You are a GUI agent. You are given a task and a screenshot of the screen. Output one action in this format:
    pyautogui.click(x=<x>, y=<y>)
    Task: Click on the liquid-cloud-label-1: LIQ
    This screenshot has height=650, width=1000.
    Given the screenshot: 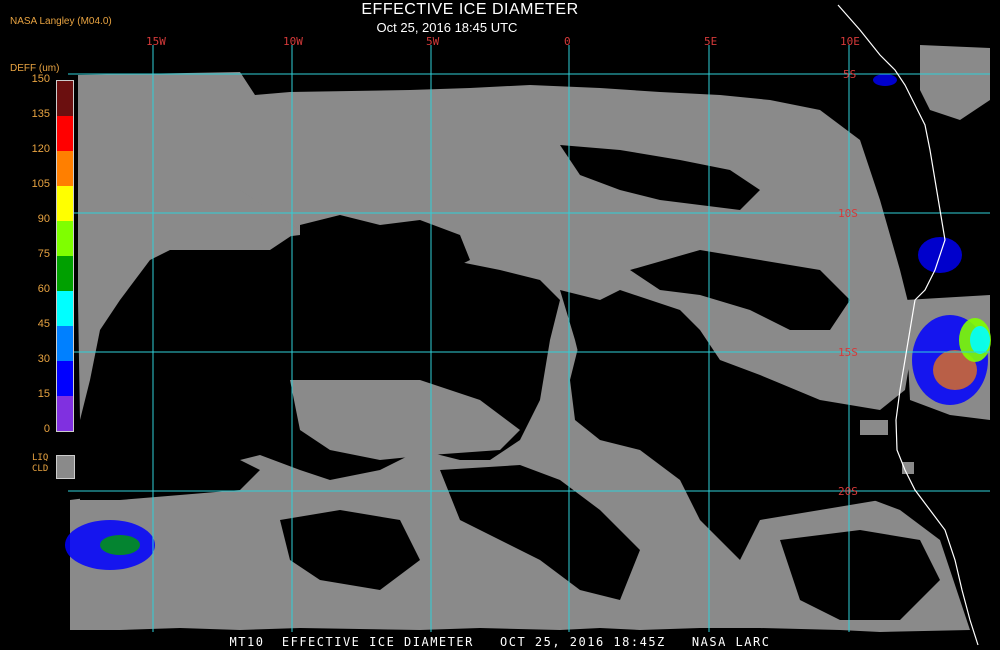 What is the action you would take?
    pyautogui.click(x=40, y=458)
    